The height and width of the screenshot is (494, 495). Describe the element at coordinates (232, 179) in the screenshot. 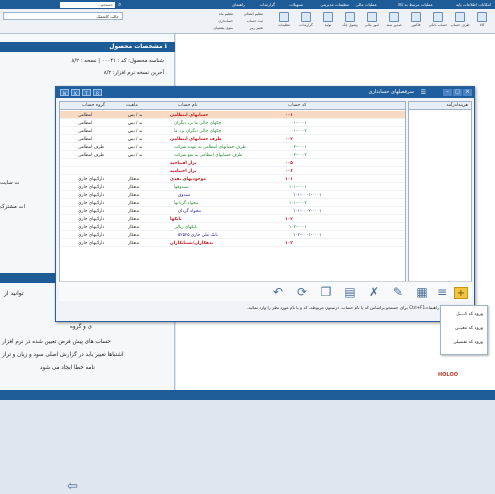

I see `table-row: ۱۰۱ موجودیهای نقدی بدهکار دارائیهای جاری` at that location.